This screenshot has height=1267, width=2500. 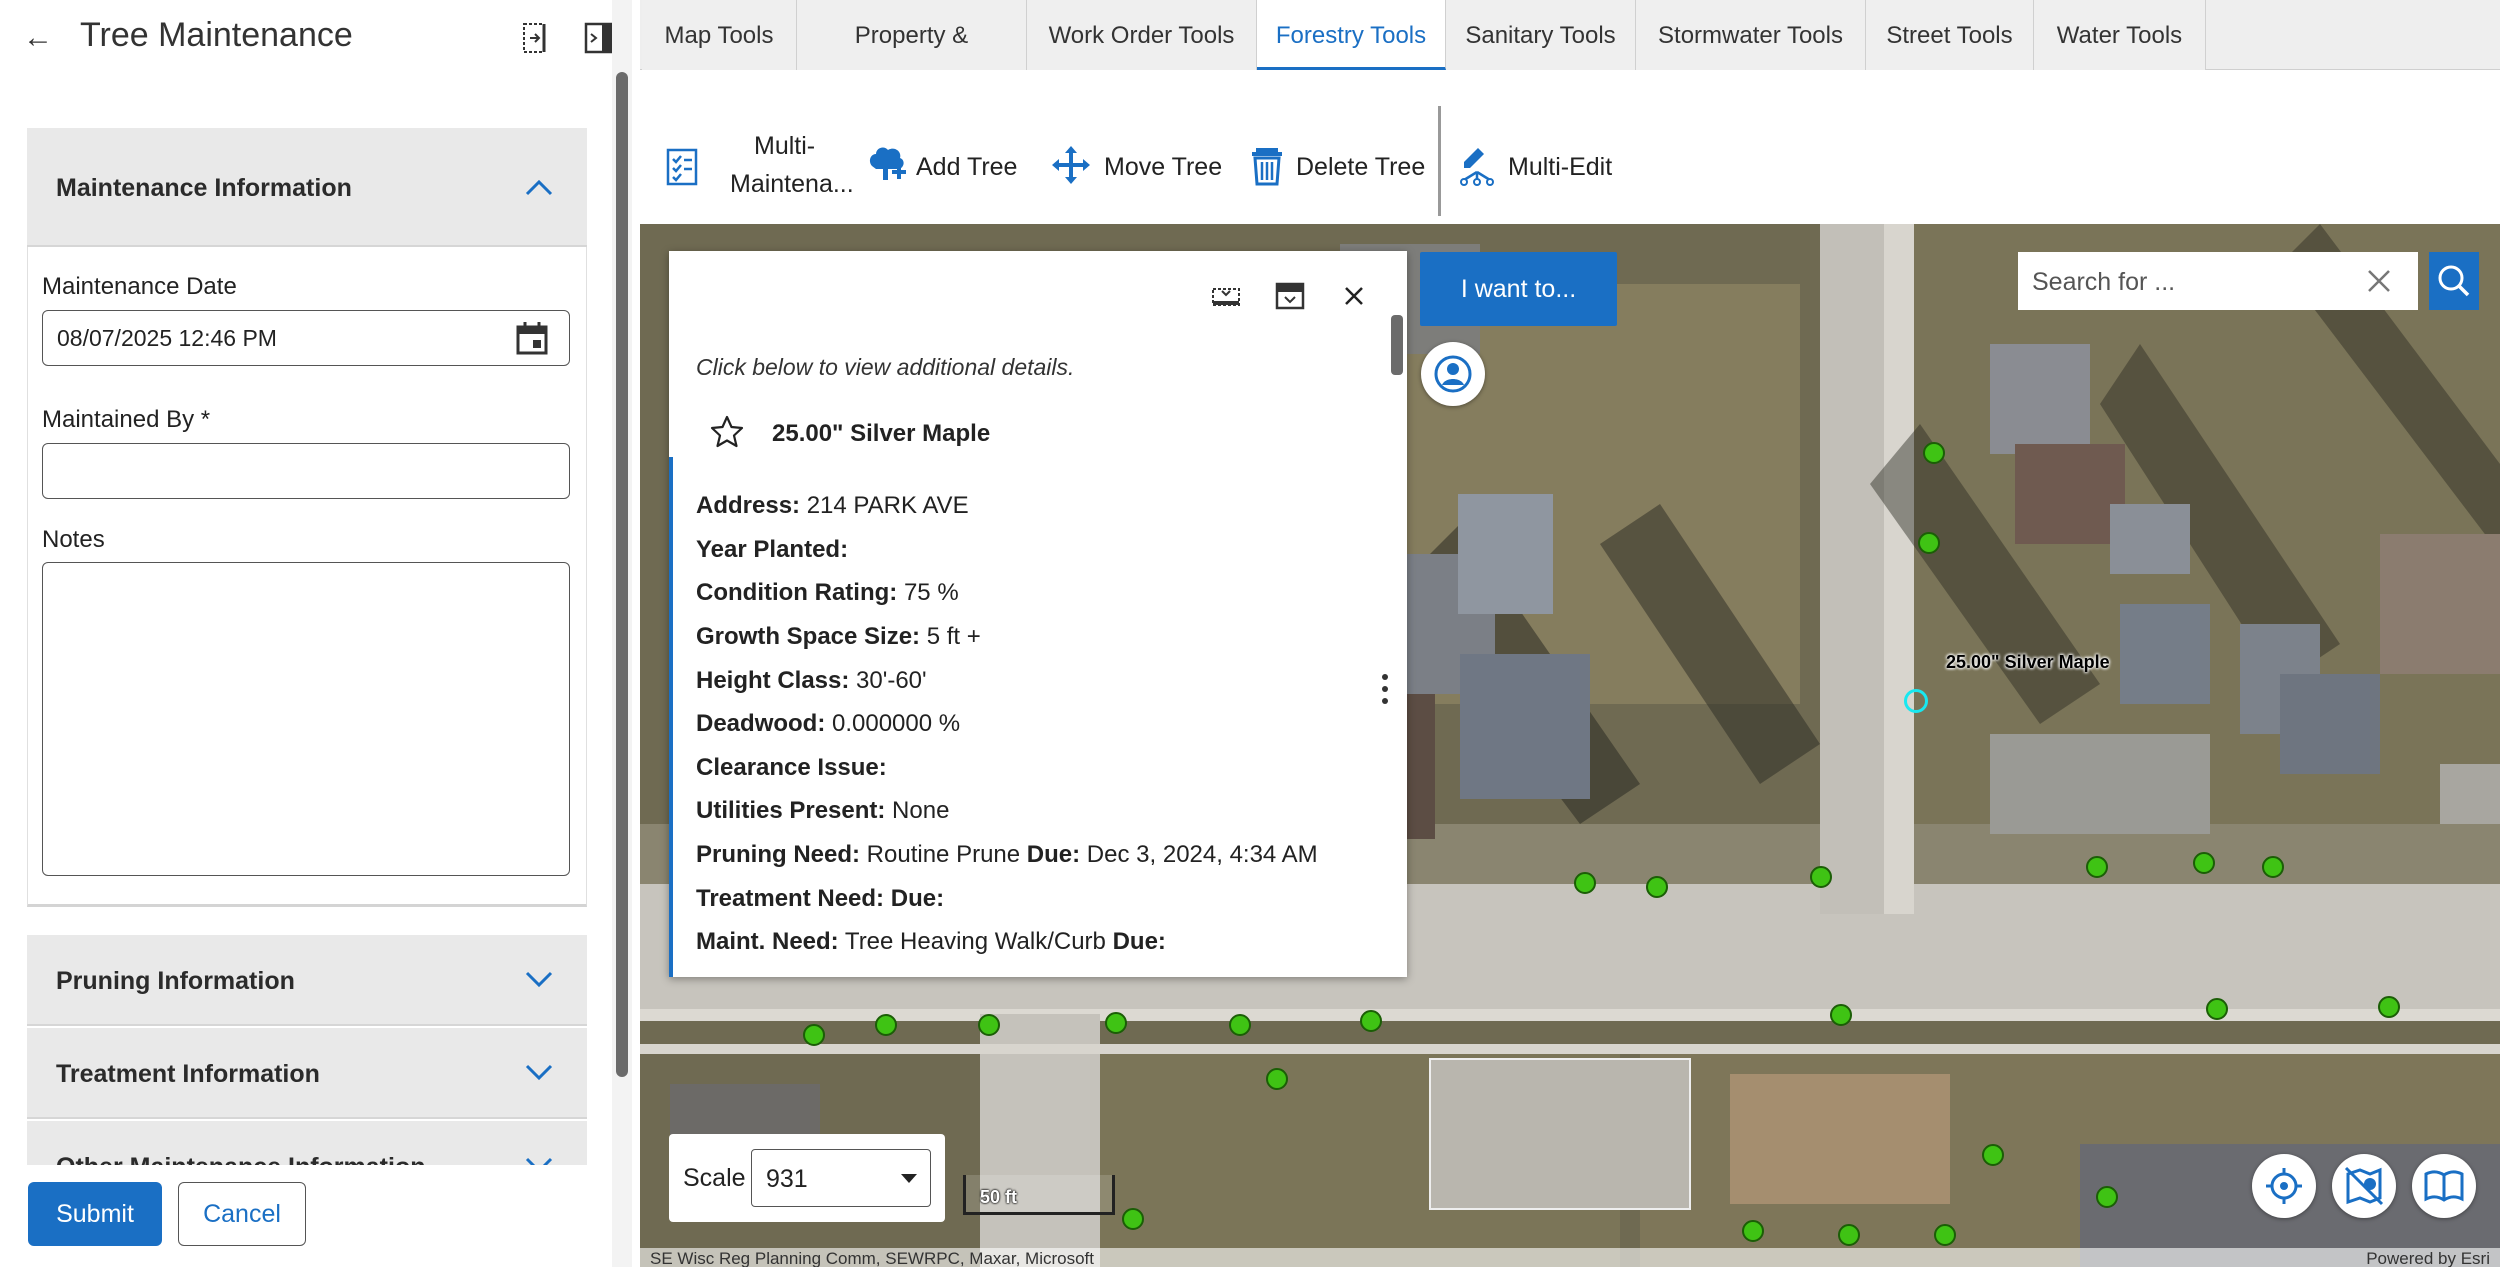 What do you see at coordinates (957, 147) in the screenshot?
I see `add-tree-button: Add Tree` at bounding box center [957, 147].